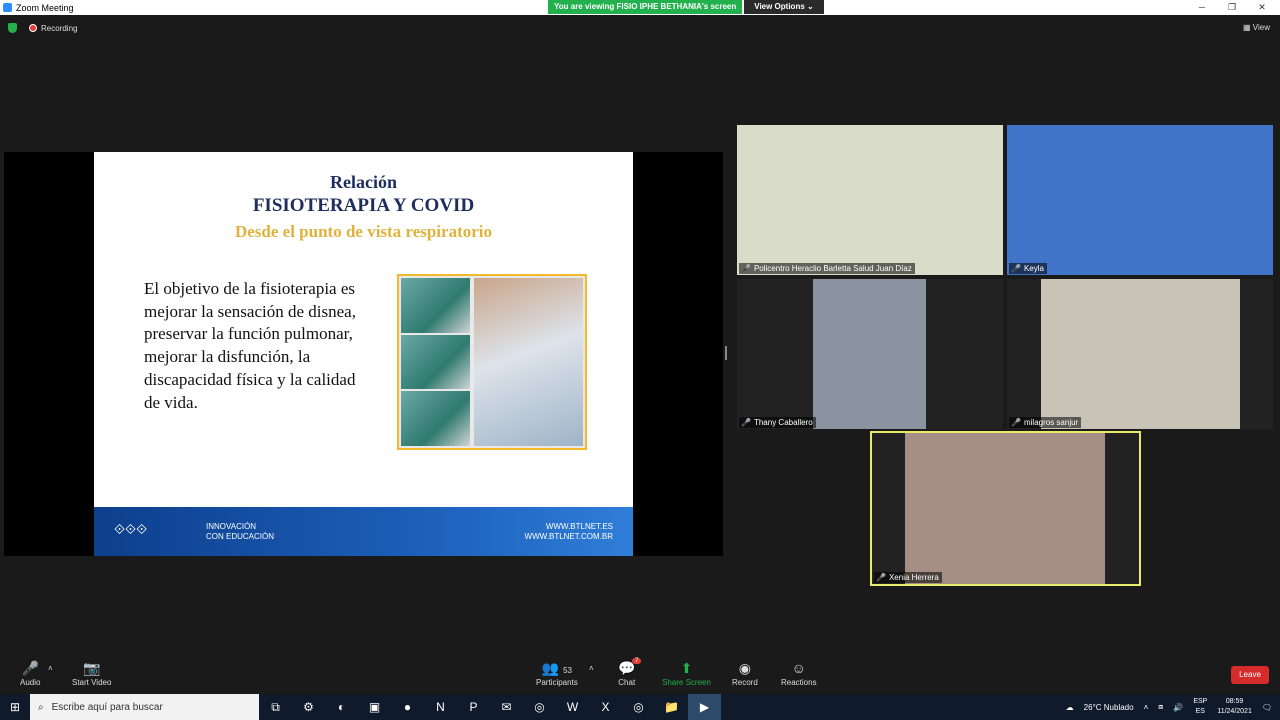  I want to click on participant-name: 🎤 milagros sanjur, so click(1045, 422).